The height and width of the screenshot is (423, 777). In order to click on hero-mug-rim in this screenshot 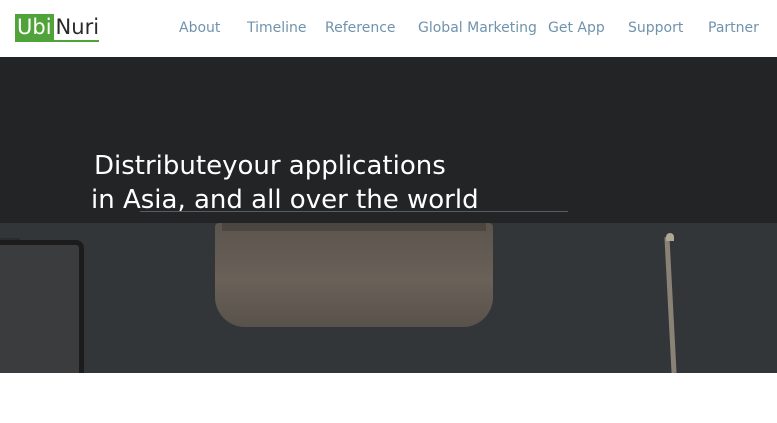, I will do `click(354, 227)`.